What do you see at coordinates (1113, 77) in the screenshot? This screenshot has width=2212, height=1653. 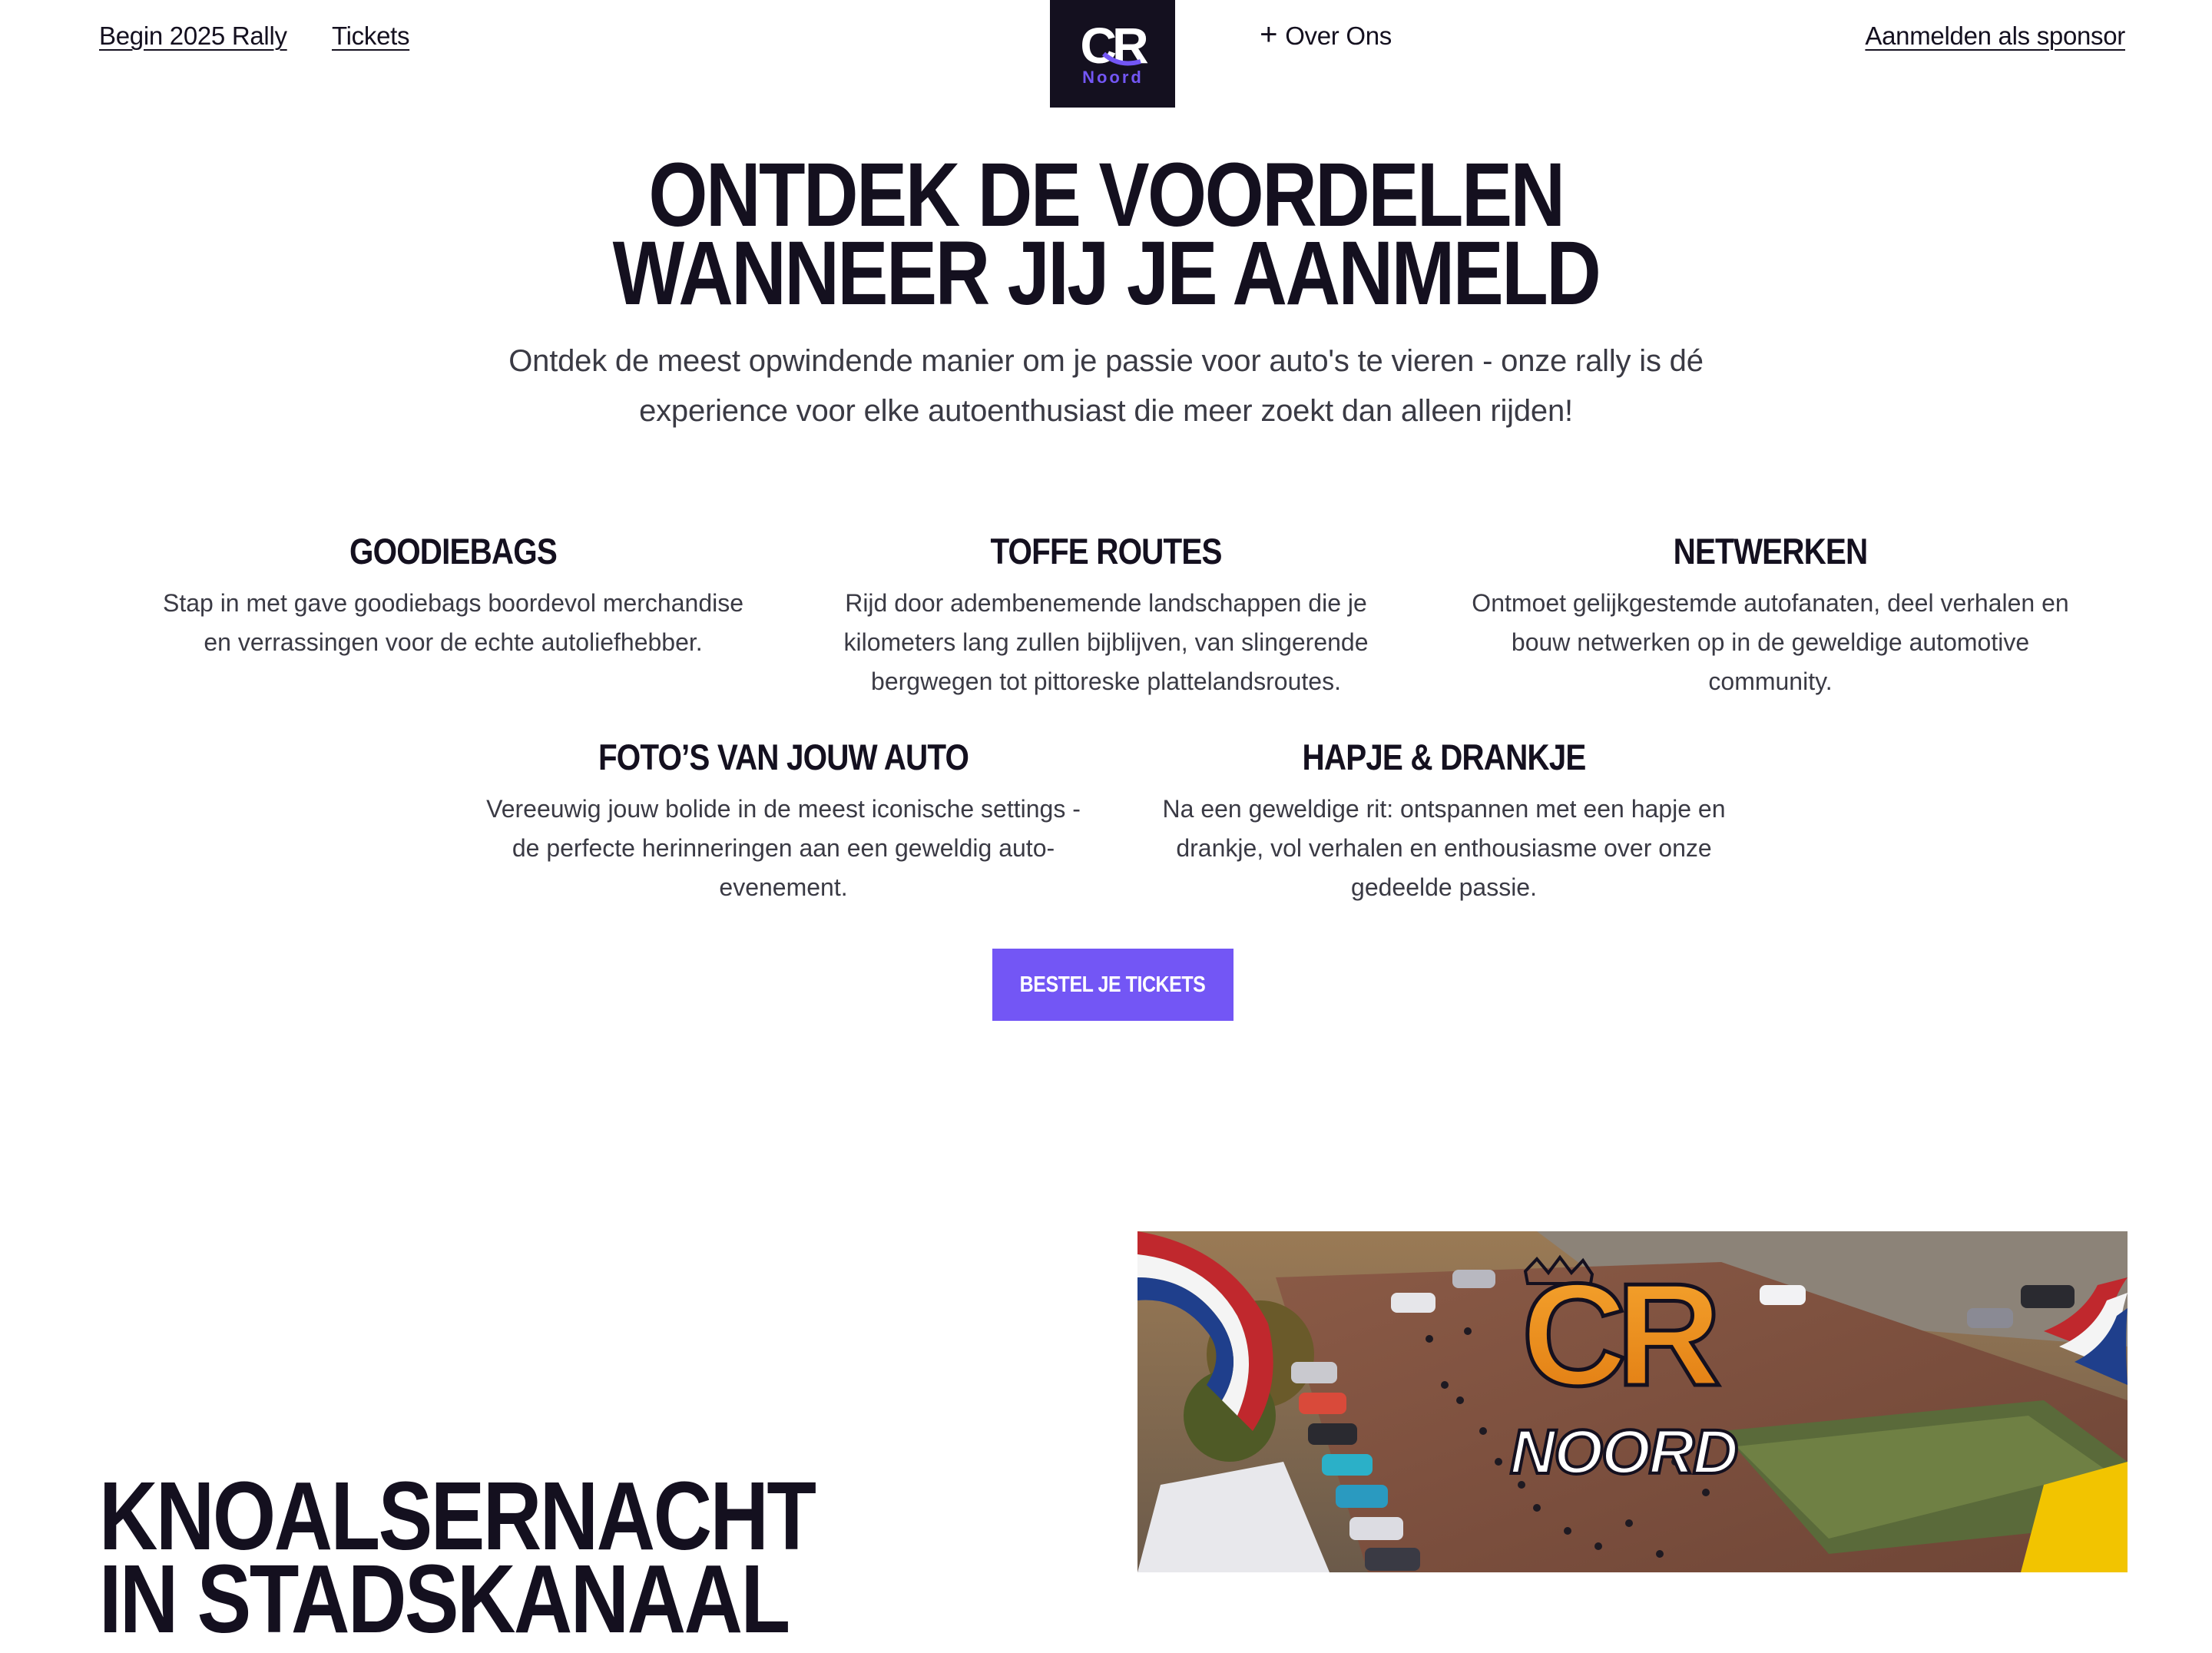 I see `logo-subtext: Noord` at bounding box center [1113, 77].